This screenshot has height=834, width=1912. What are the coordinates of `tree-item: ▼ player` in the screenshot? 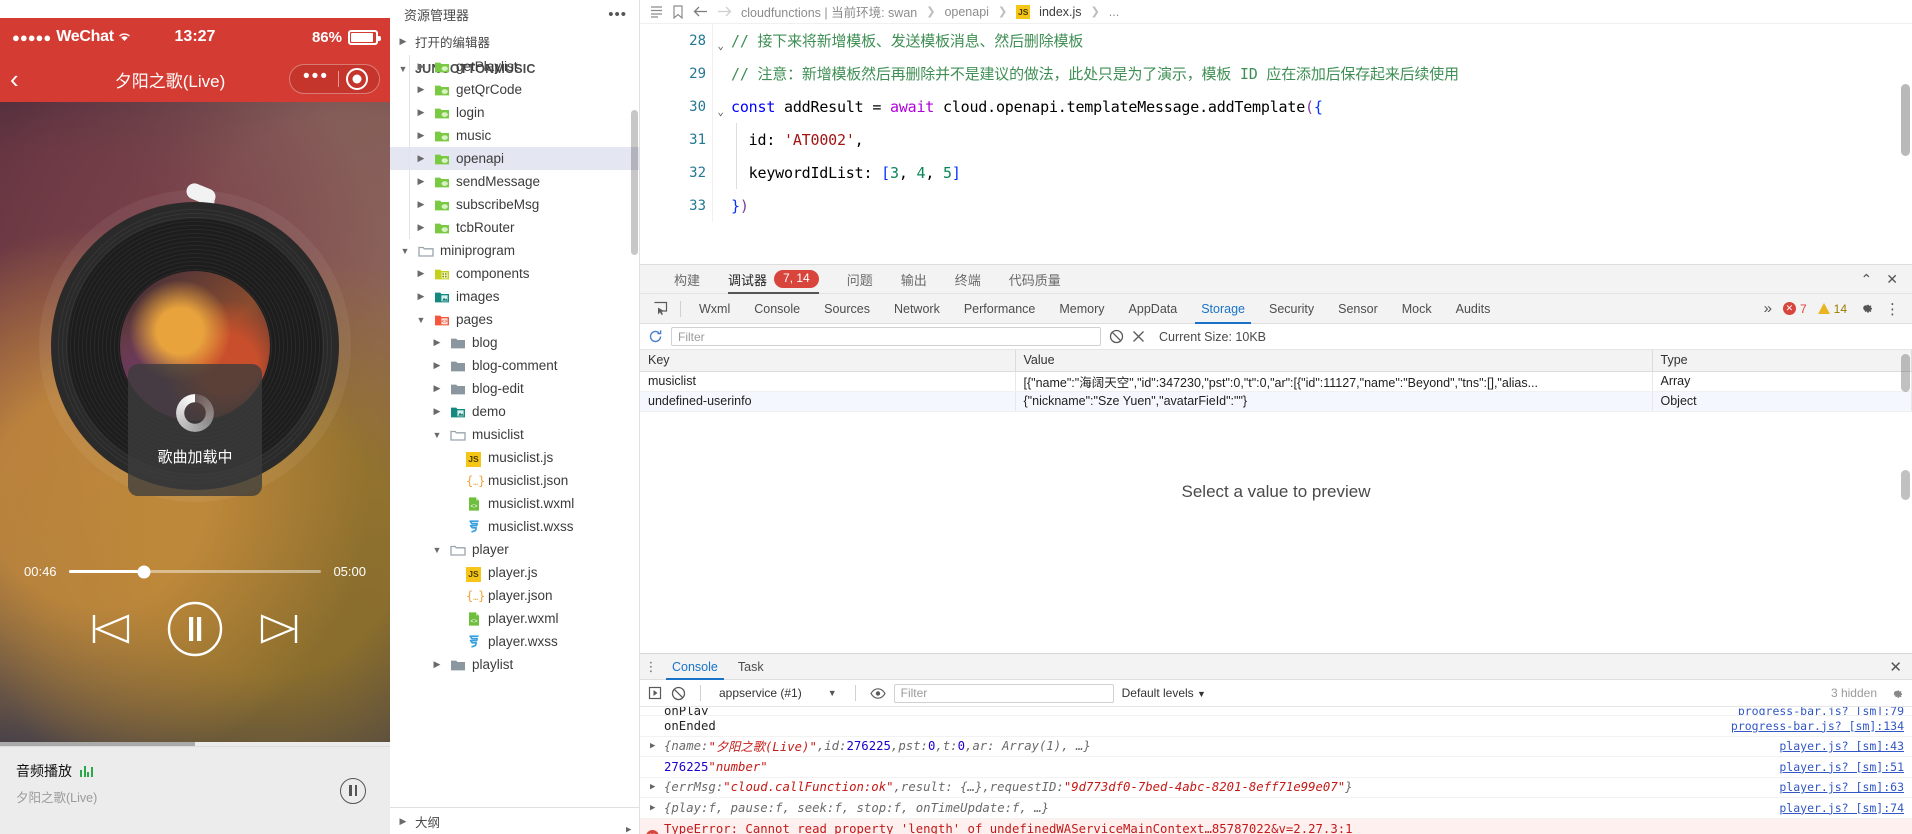 It's located at (514, 549).